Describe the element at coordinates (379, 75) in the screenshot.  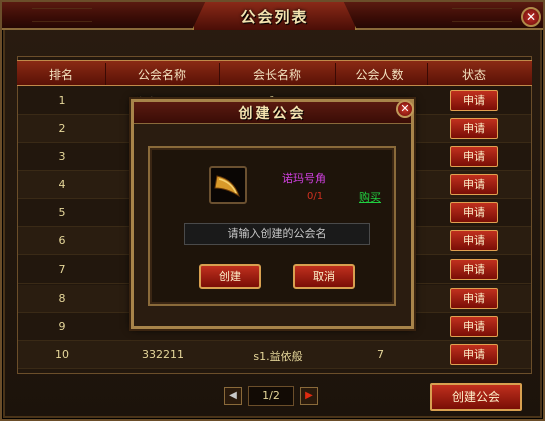
I see `header-member-count: 公会人数` at that location.